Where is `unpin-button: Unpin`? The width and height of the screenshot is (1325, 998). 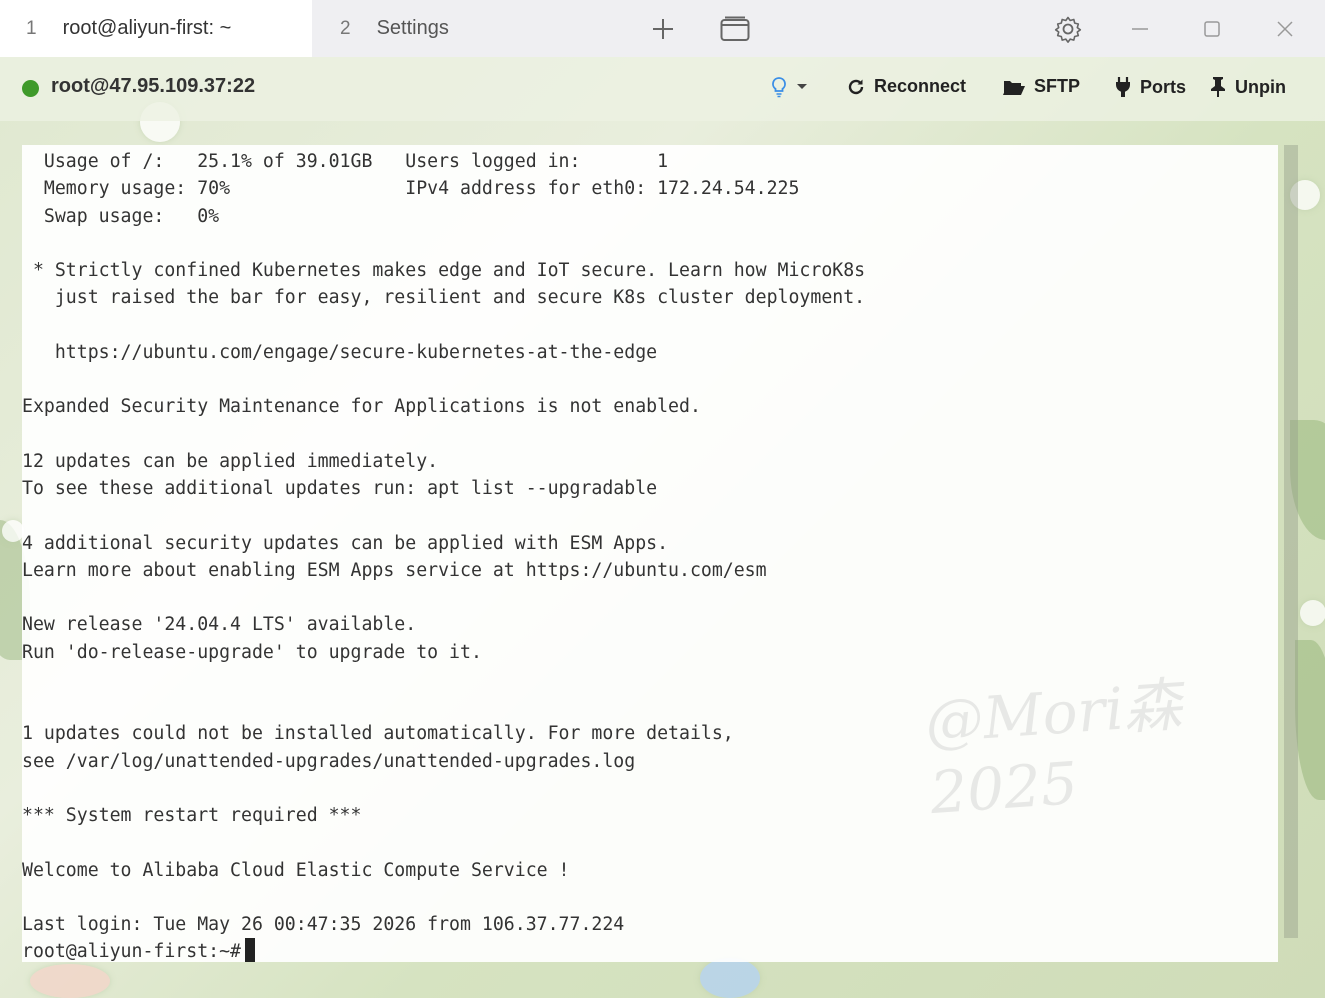 unpin-button: Unpin is located at coordinates (1247, 87).